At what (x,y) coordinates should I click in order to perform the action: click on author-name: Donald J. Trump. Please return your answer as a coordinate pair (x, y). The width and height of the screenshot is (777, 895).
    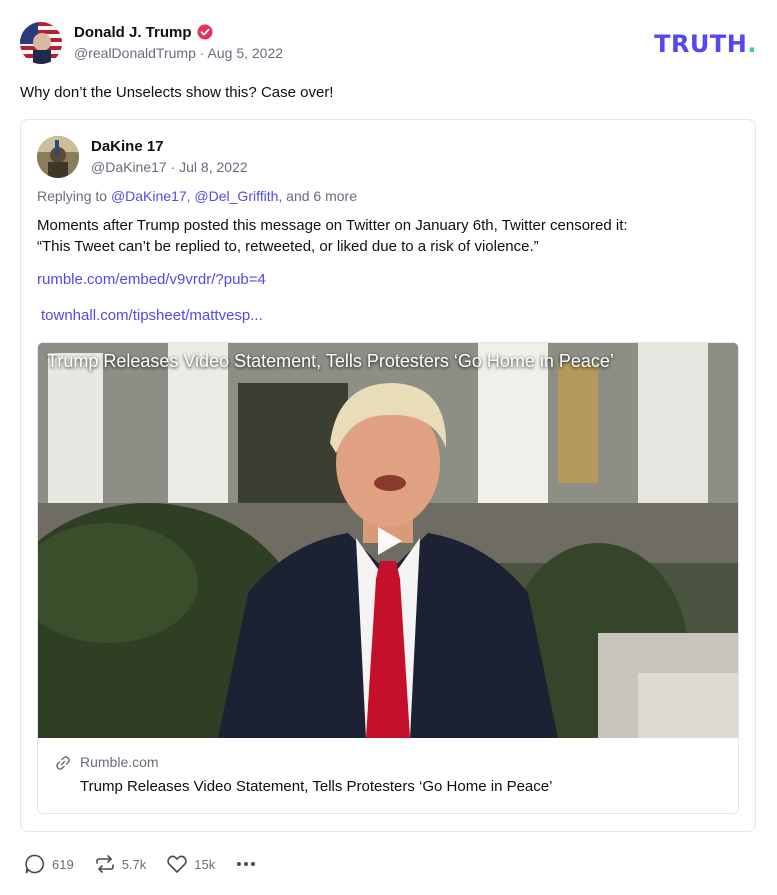
    Looking at the image, I should click on (133, 32).